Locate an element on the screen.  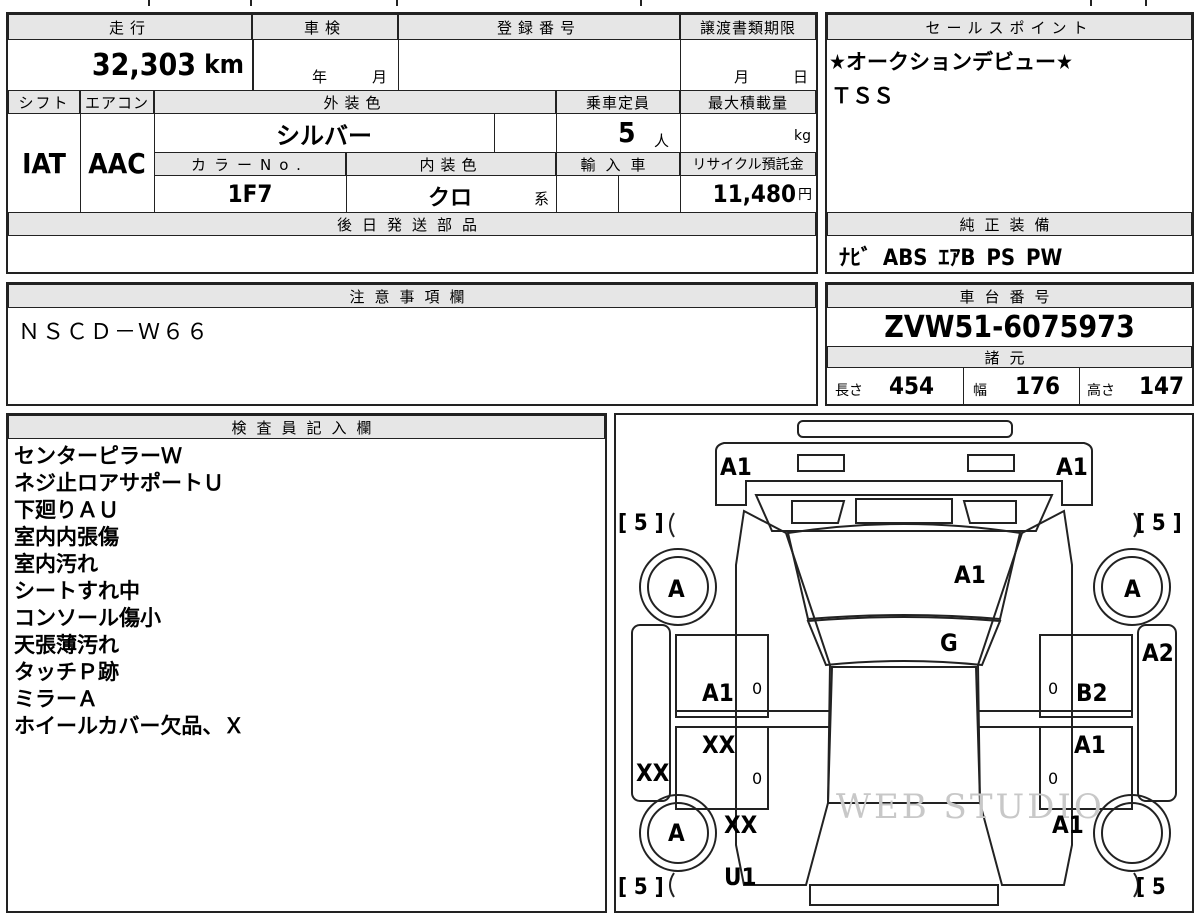
sales-point-line2: ＴＳＳ is located at coordinates (862, 96).